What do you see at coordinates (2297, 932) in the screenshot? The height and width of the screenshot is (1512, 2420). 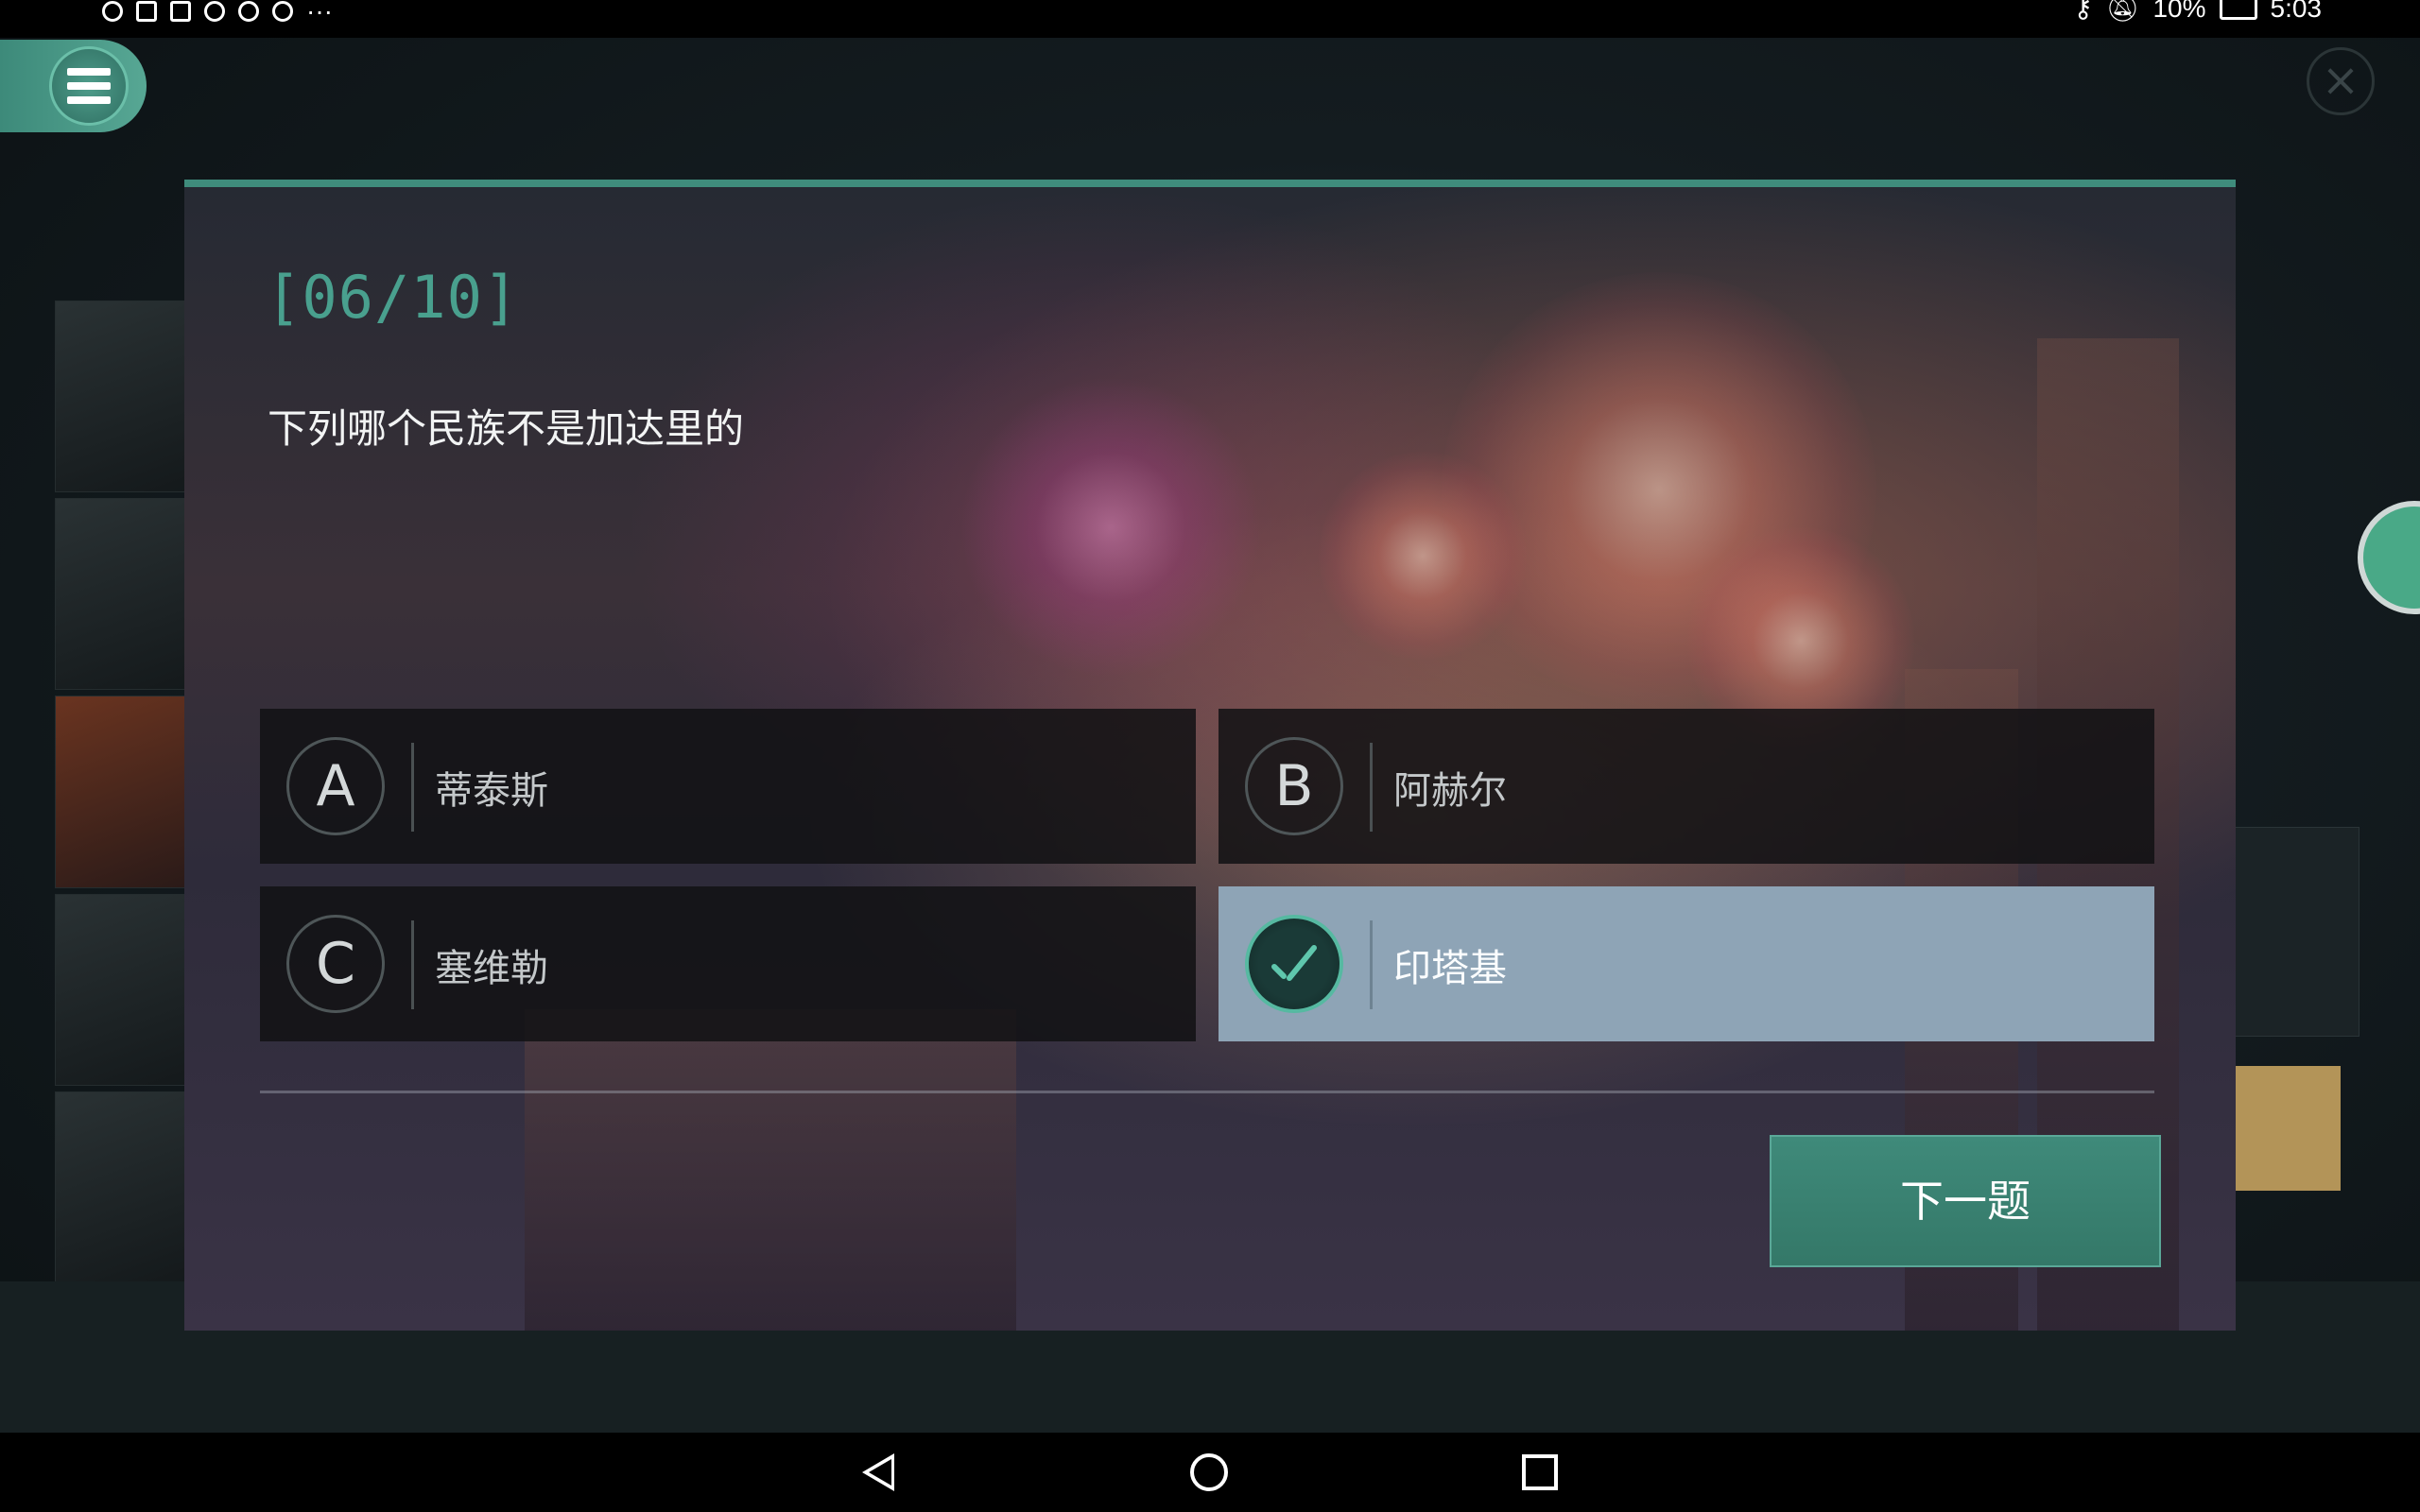 I see `background-side-panel` at bounding box center [2297, 932].